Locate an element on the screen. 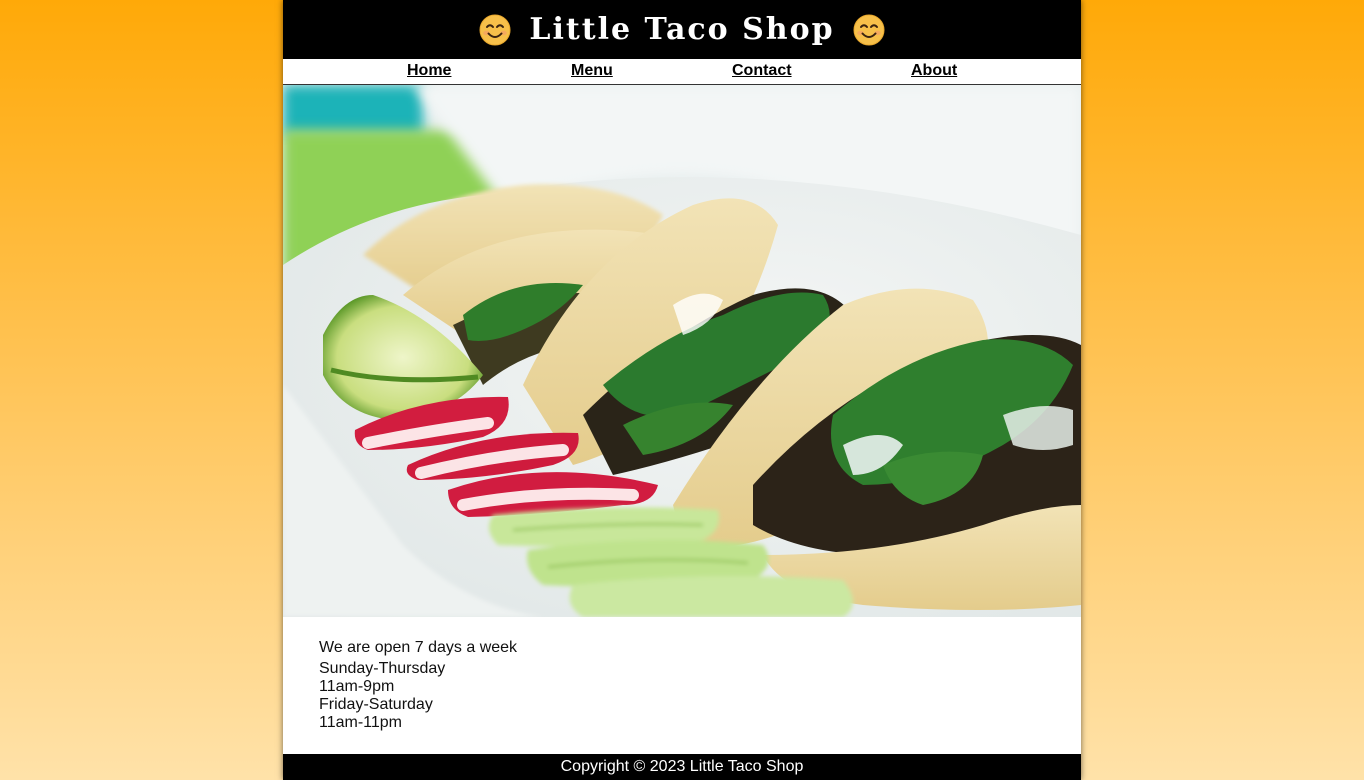 The image size is (1364, 780). hours-line: 11am-11pm is located at coordinates (360, 722).